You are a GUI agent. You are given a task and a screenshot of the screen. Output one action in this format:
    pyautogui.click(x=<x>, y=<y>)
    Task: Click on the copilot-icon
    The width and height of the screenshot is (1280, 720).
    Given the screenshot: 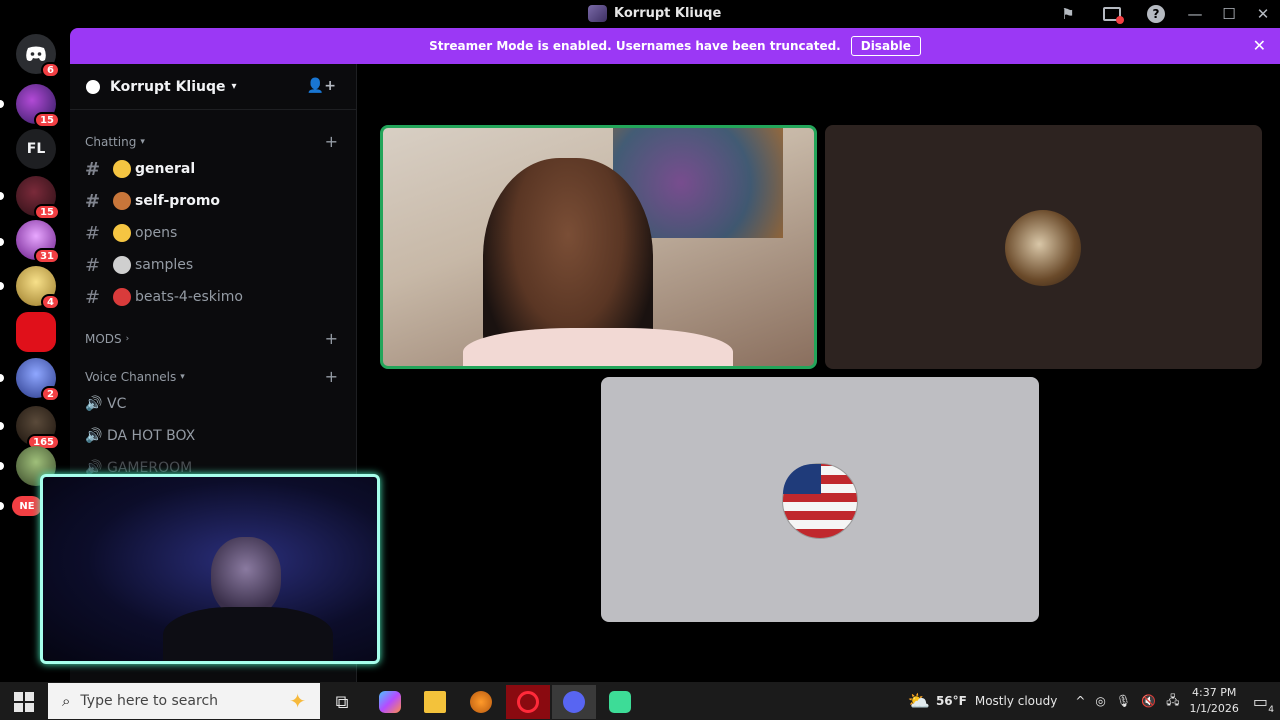 What is the action you would take?
    pyautogui.click(x=390, y=702)
    